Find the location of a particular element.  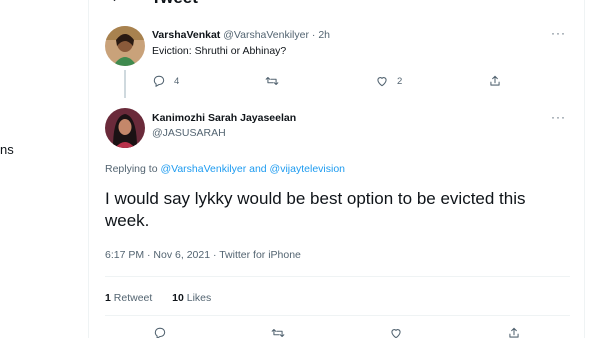

like-button: 2 is located at coordinates (388, 81).